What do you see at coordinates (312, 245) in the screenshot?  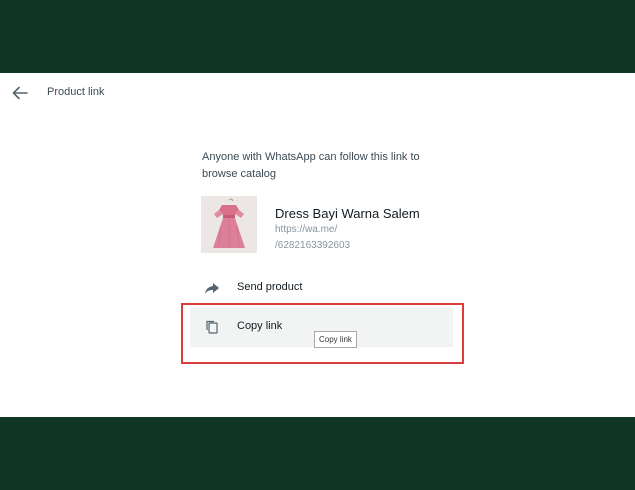 I see `product-url-line-2: /6282163392603` at bounding box center [312, 245].